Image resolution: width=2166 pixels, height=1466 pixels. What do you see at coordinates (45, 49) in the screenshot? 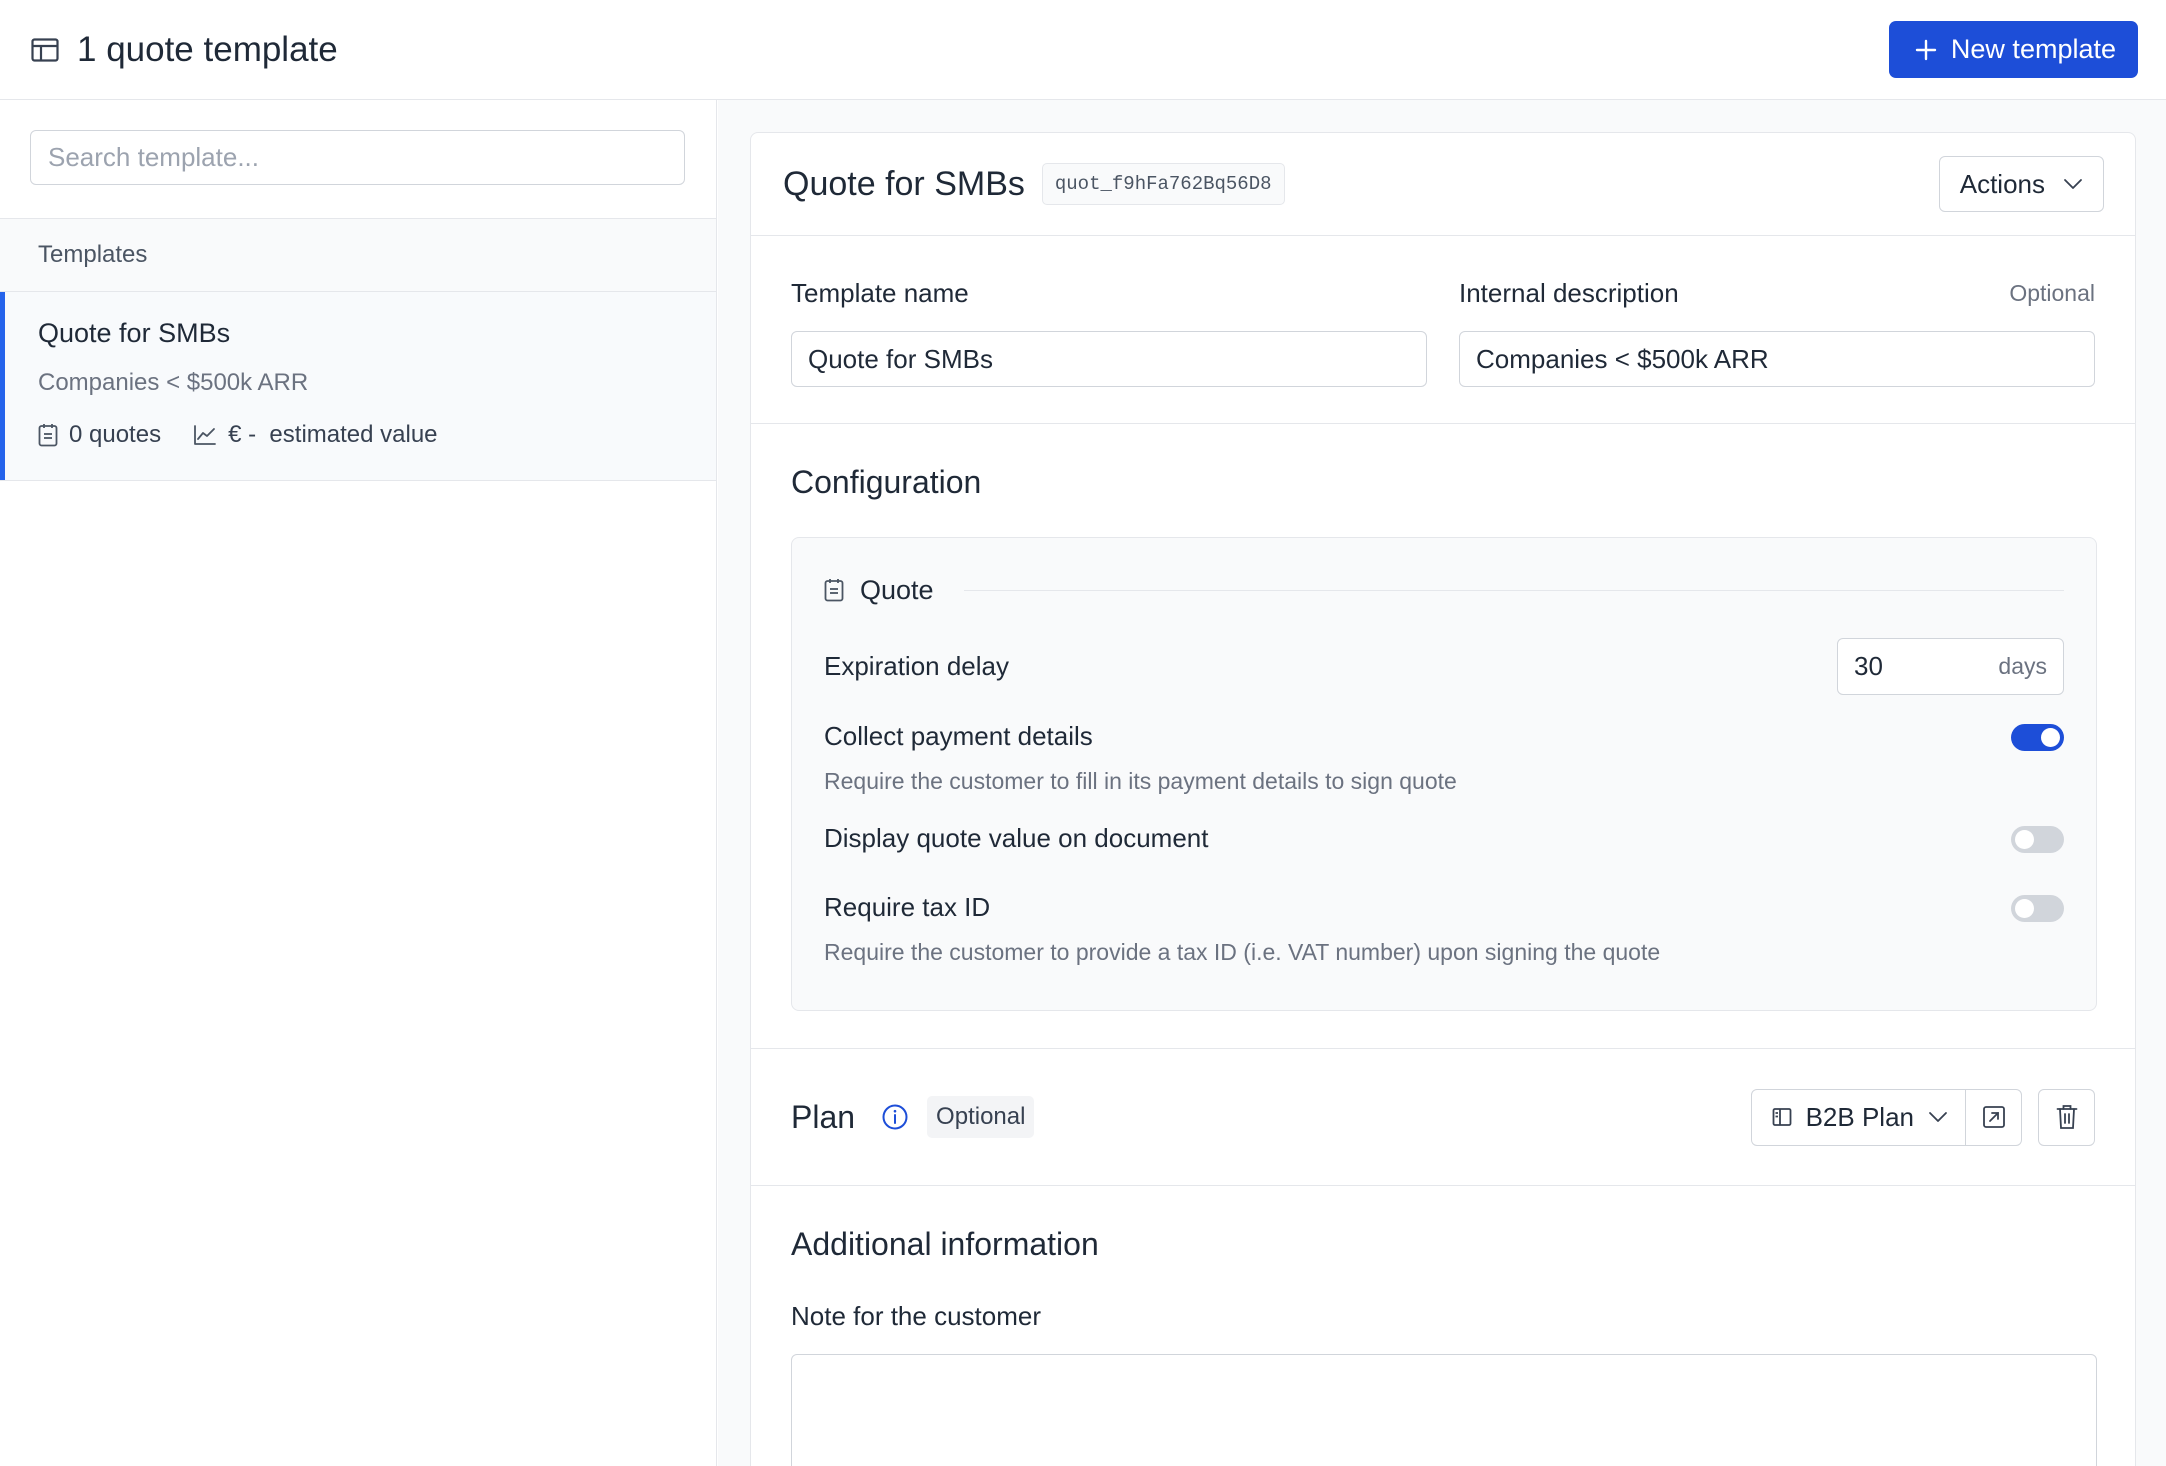
I see `table-layout-icon` at bounding box center [45, 49].